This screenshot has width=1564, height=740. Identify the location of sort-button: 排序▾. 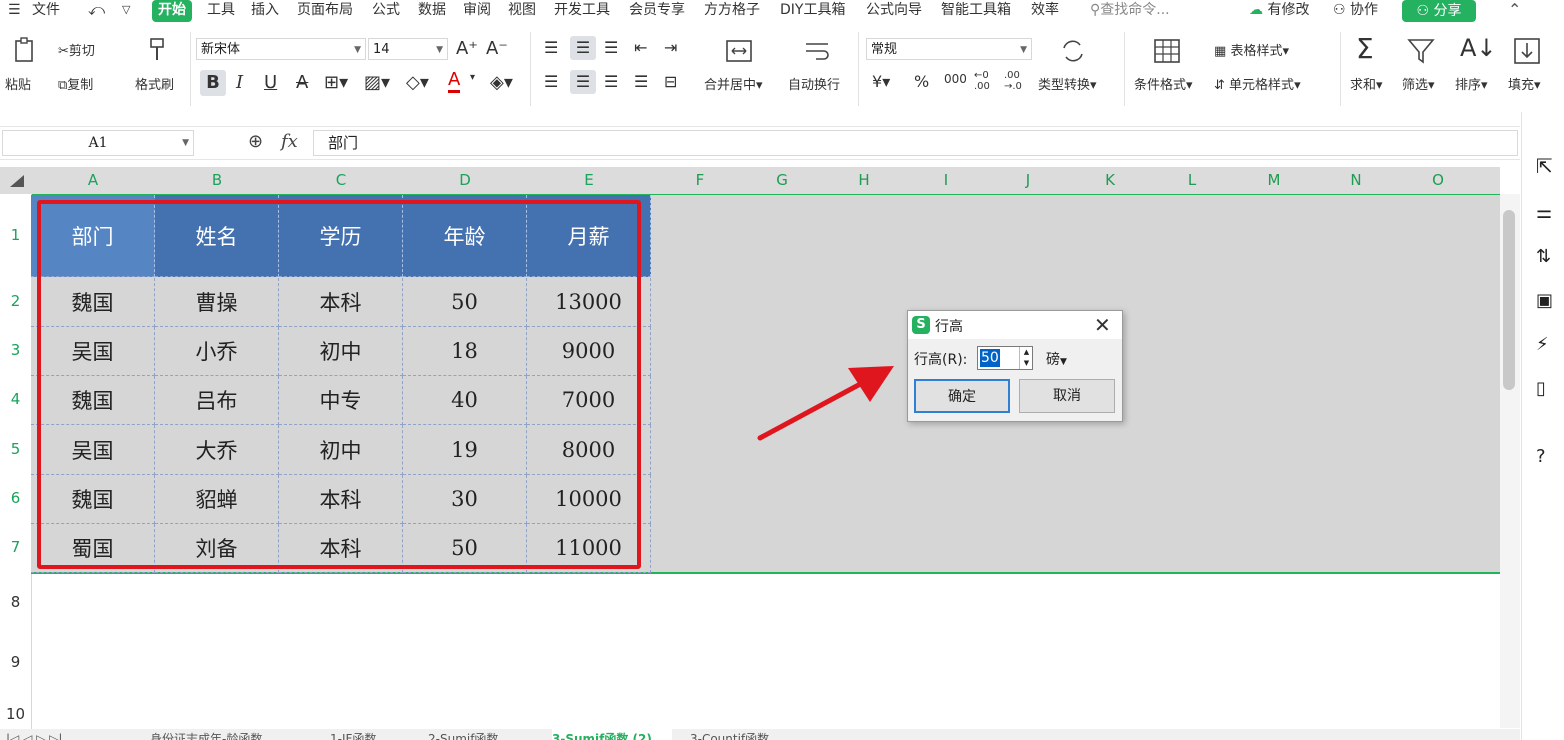
(1471, 83).